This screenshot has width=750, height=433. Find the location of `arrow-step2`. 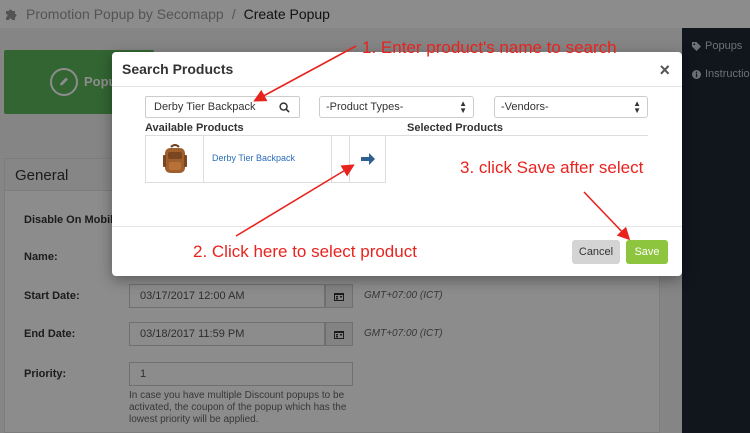

arrow-step2 is located at coordinates (295, 200).